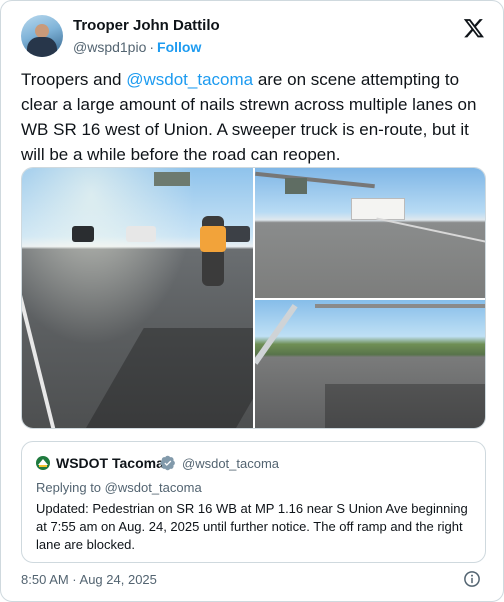 Image resolution: width=504 pixels, height=602 pixels. Describe the element at coordinates (315, 180) in the screenshot. I see `photo-2-gantry` at that location.